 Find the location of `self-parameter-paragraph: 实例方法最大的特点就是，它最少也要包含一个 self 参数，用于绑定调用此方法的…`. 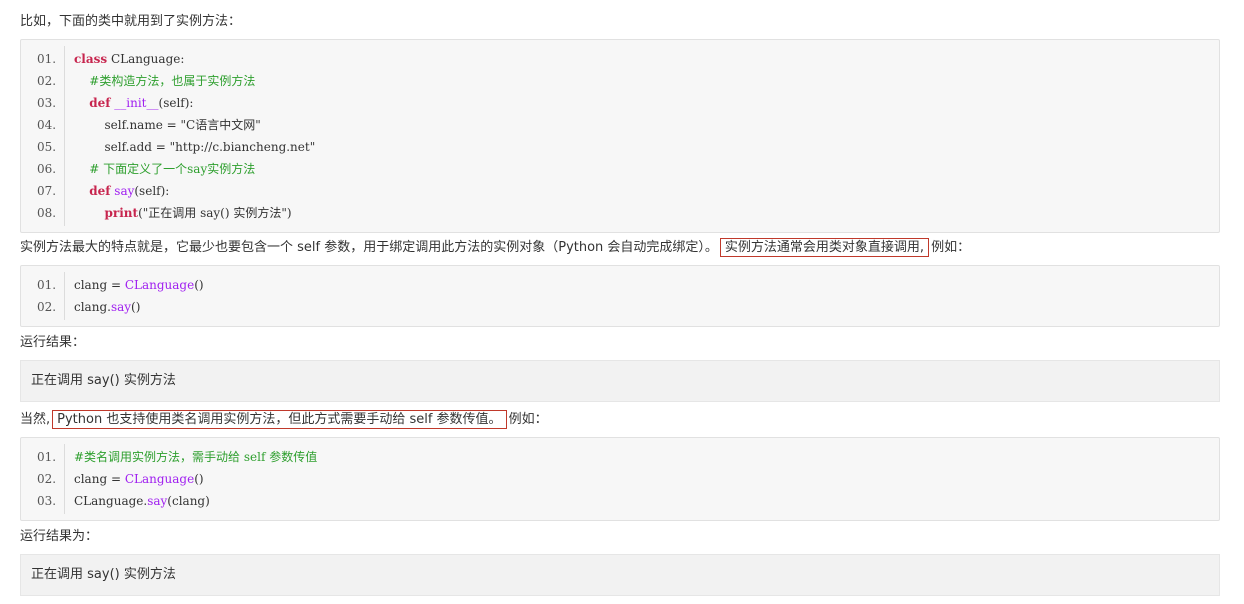

self-parameter-paragraph: 实例方法最大的特点就是，它最少也要包含一个 self 参数，用于绑定调用此方法的… is located at coordinates (495, 248).